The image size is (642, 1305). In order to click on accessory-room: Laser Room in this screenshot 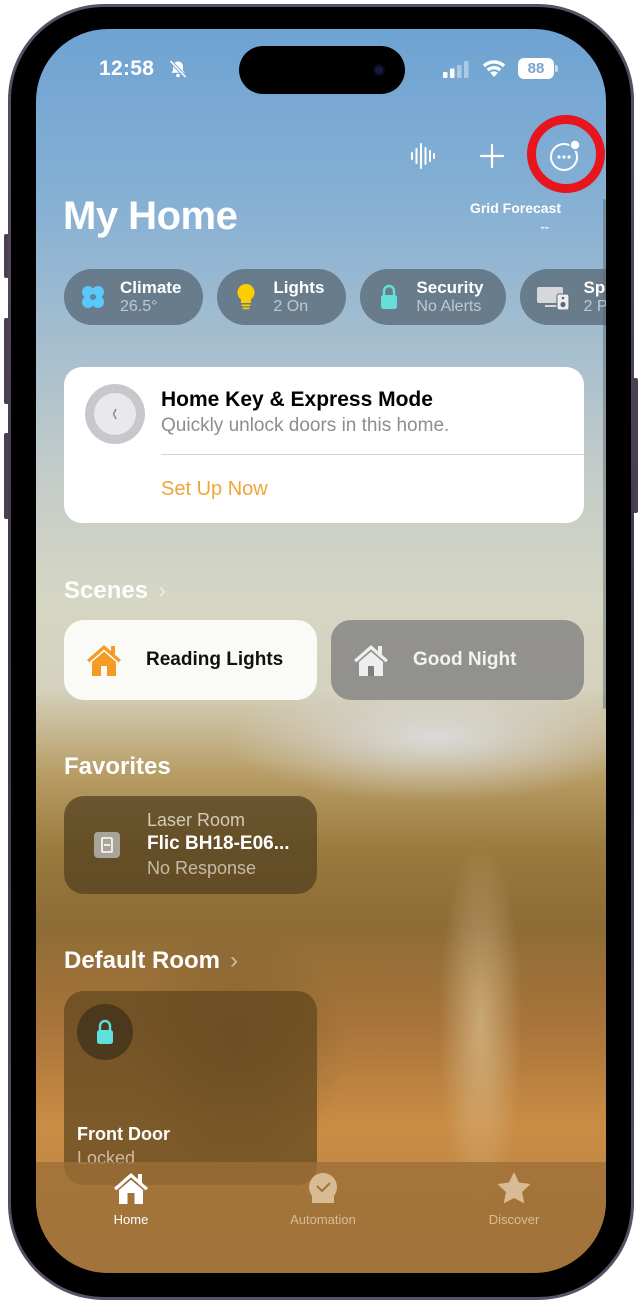, I will do `click(196, 820)`.